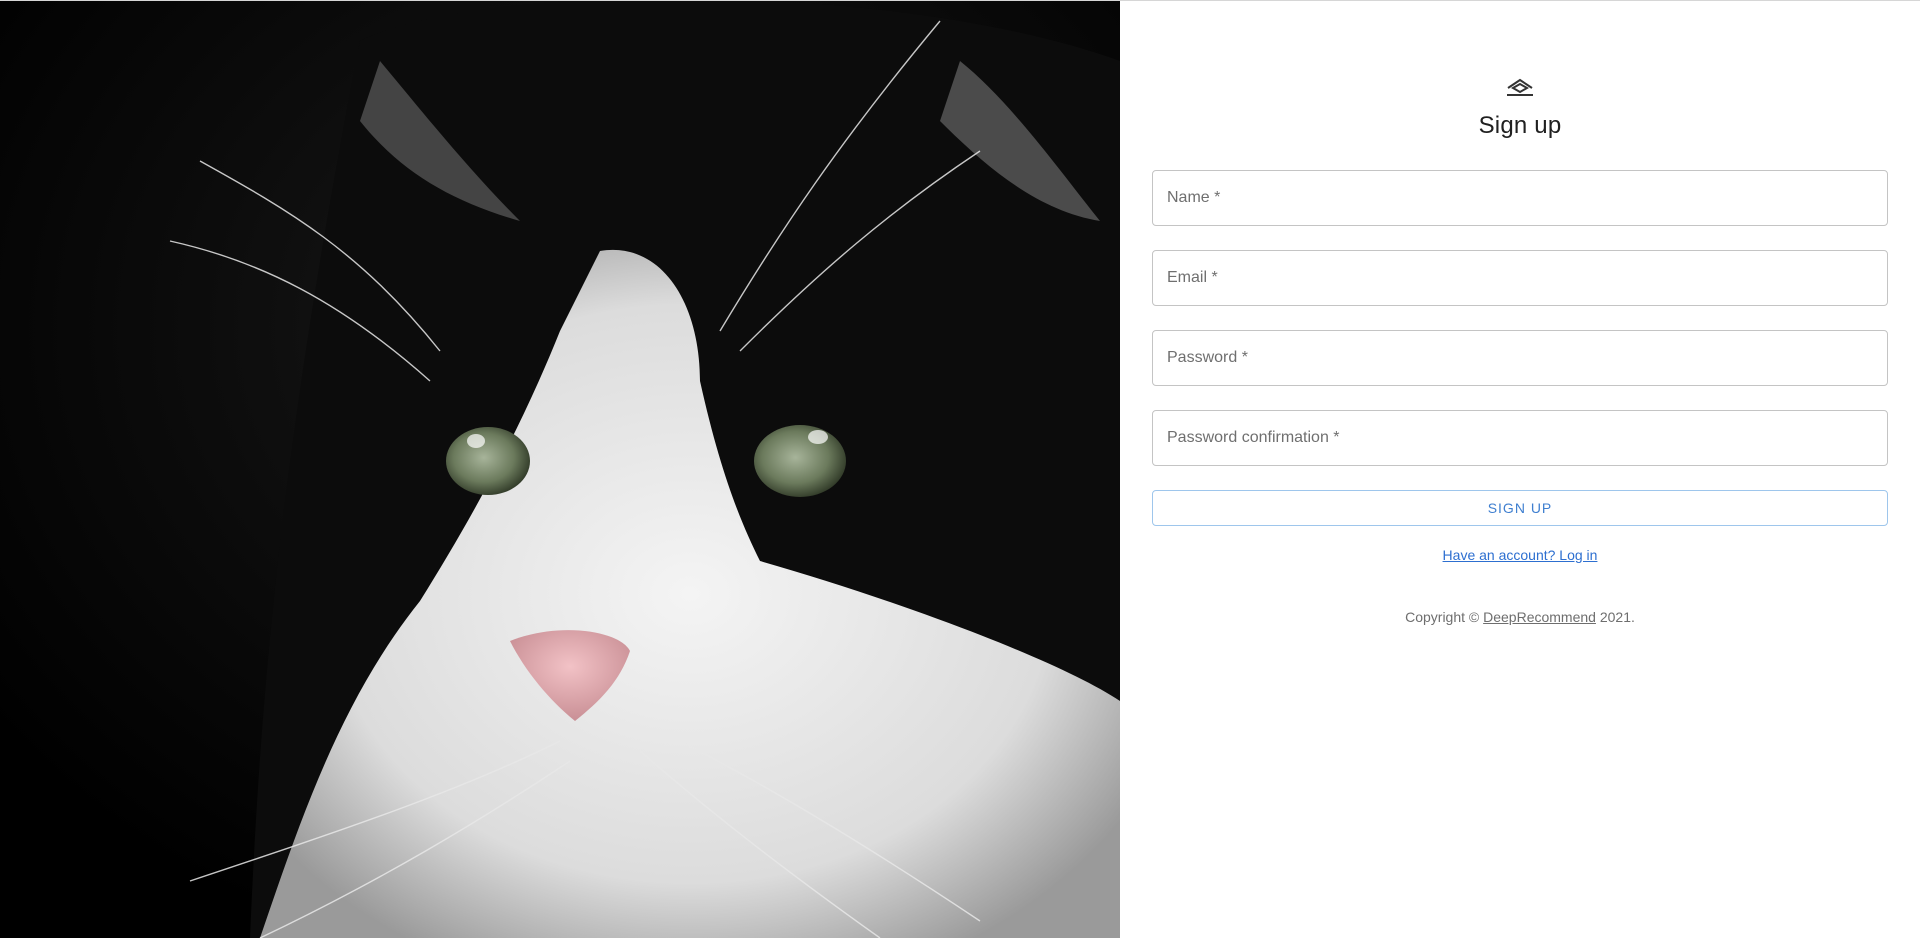 The height and width of the screenshot is (938, 1920). What do you see at coordinates (1194, 197) in the screenshot?
I see `name-field-placeholder: Name *` at bounding box center [1194, 197].